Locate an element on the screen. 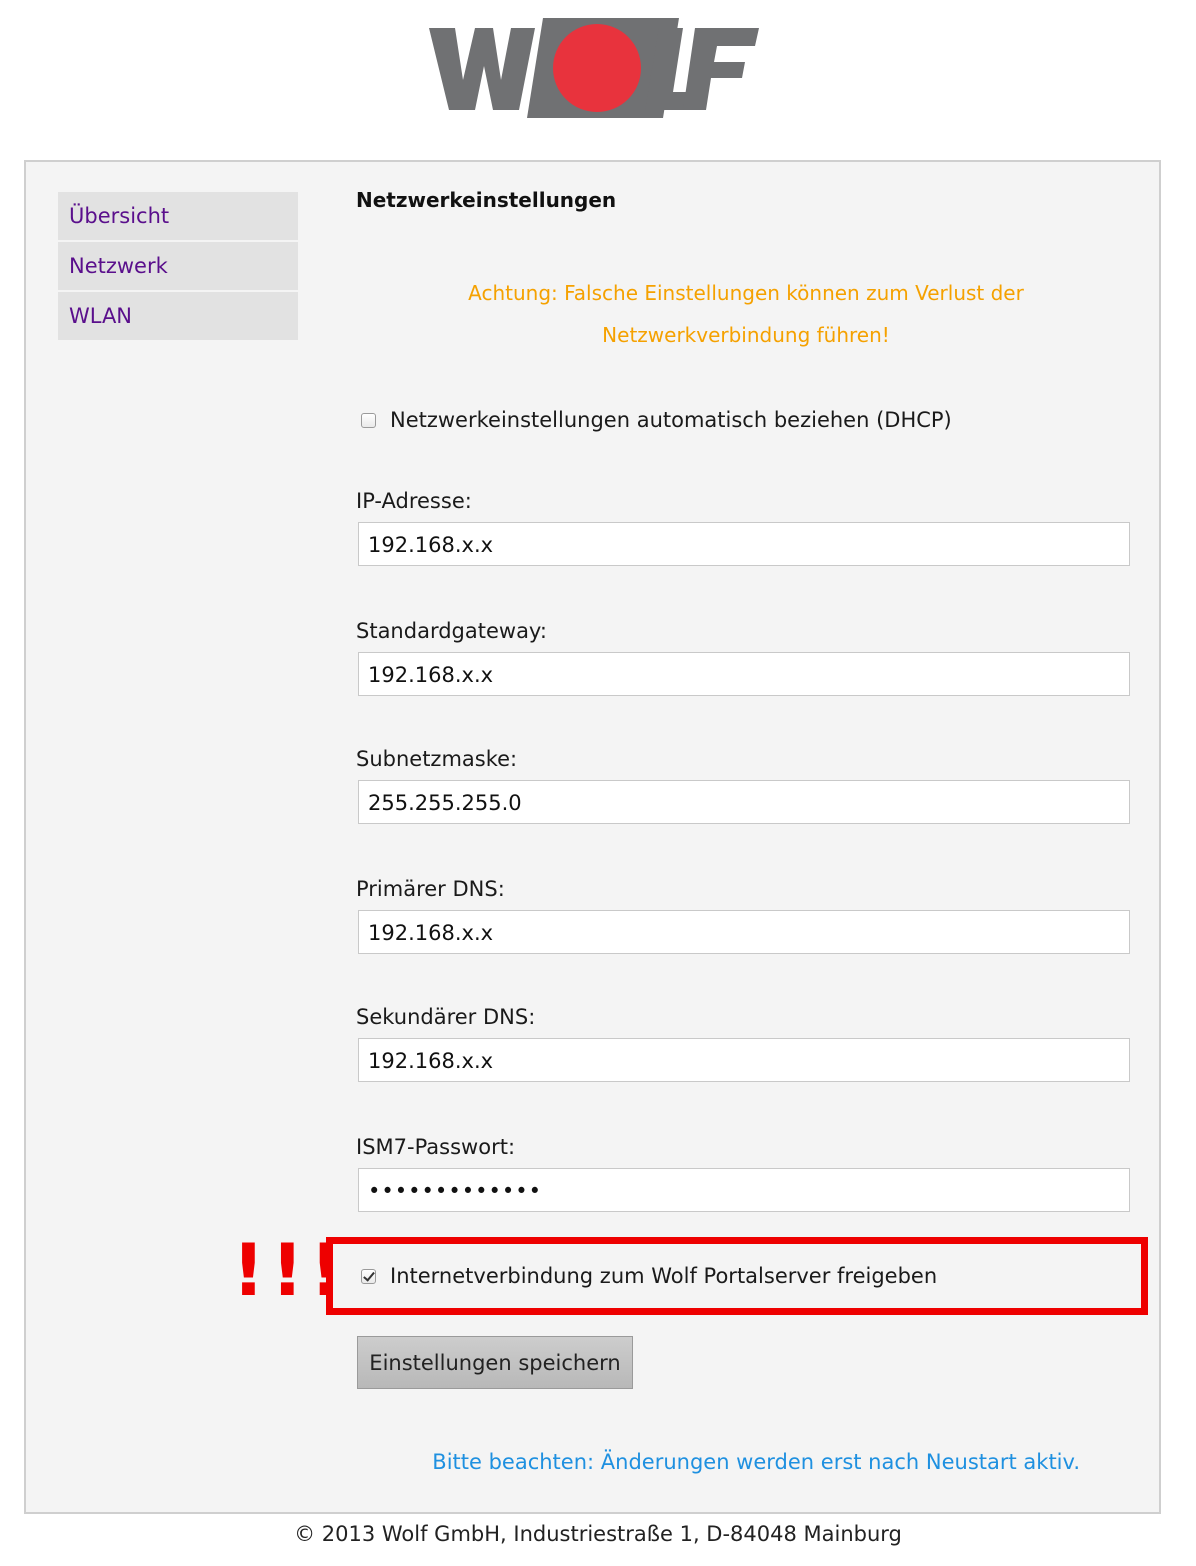 The image size is (1196, 1566). sidebar-nav: Übersicht Netzwerk WLAN is located at coordinates (178, 267).